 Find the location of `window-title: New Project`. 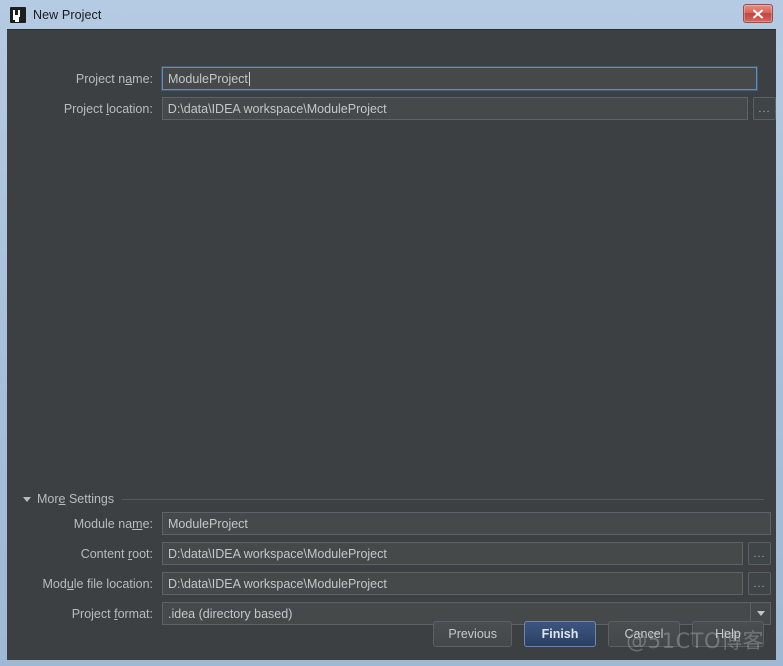

window-title: New Project is located at coordinates (67, 14).